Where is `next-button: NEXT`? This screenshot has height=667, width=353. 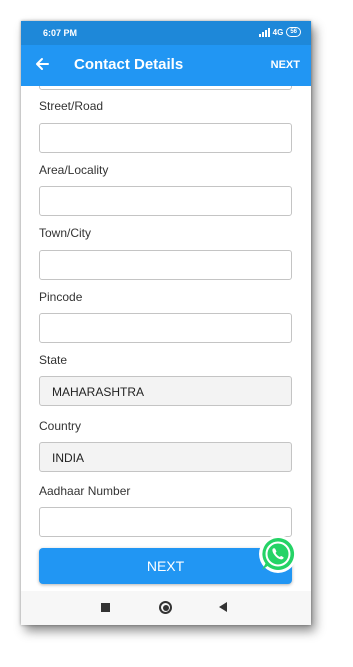
next-button: NEXT is located at coordinates (165, 566).